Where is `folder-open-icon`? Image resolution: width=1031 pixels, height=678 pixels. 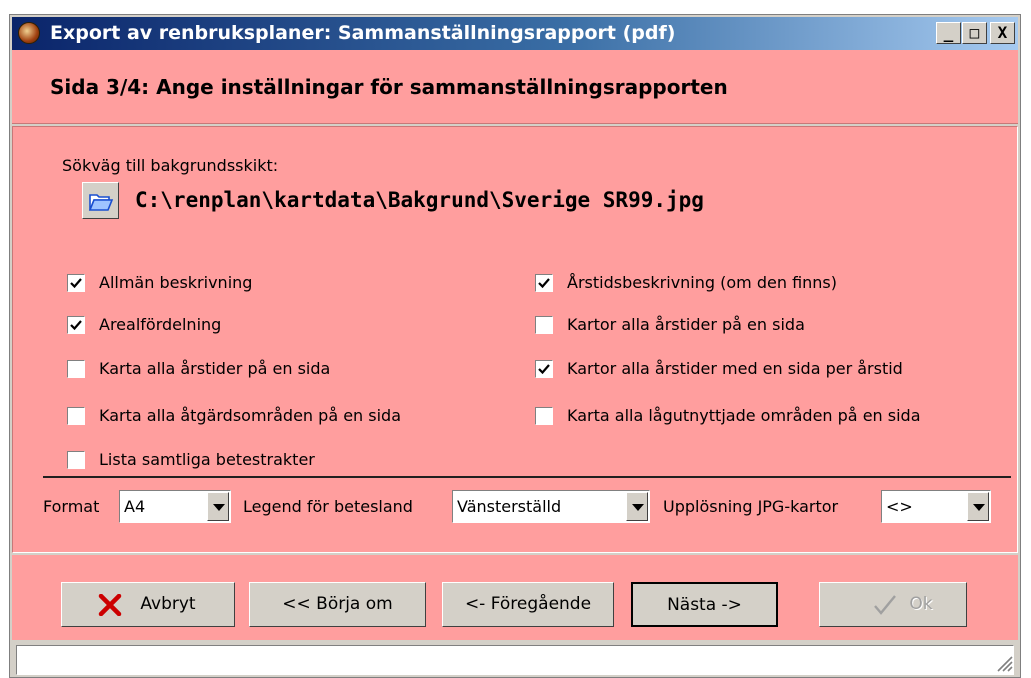 folder-open-icon is located at coordinates (101, 202).